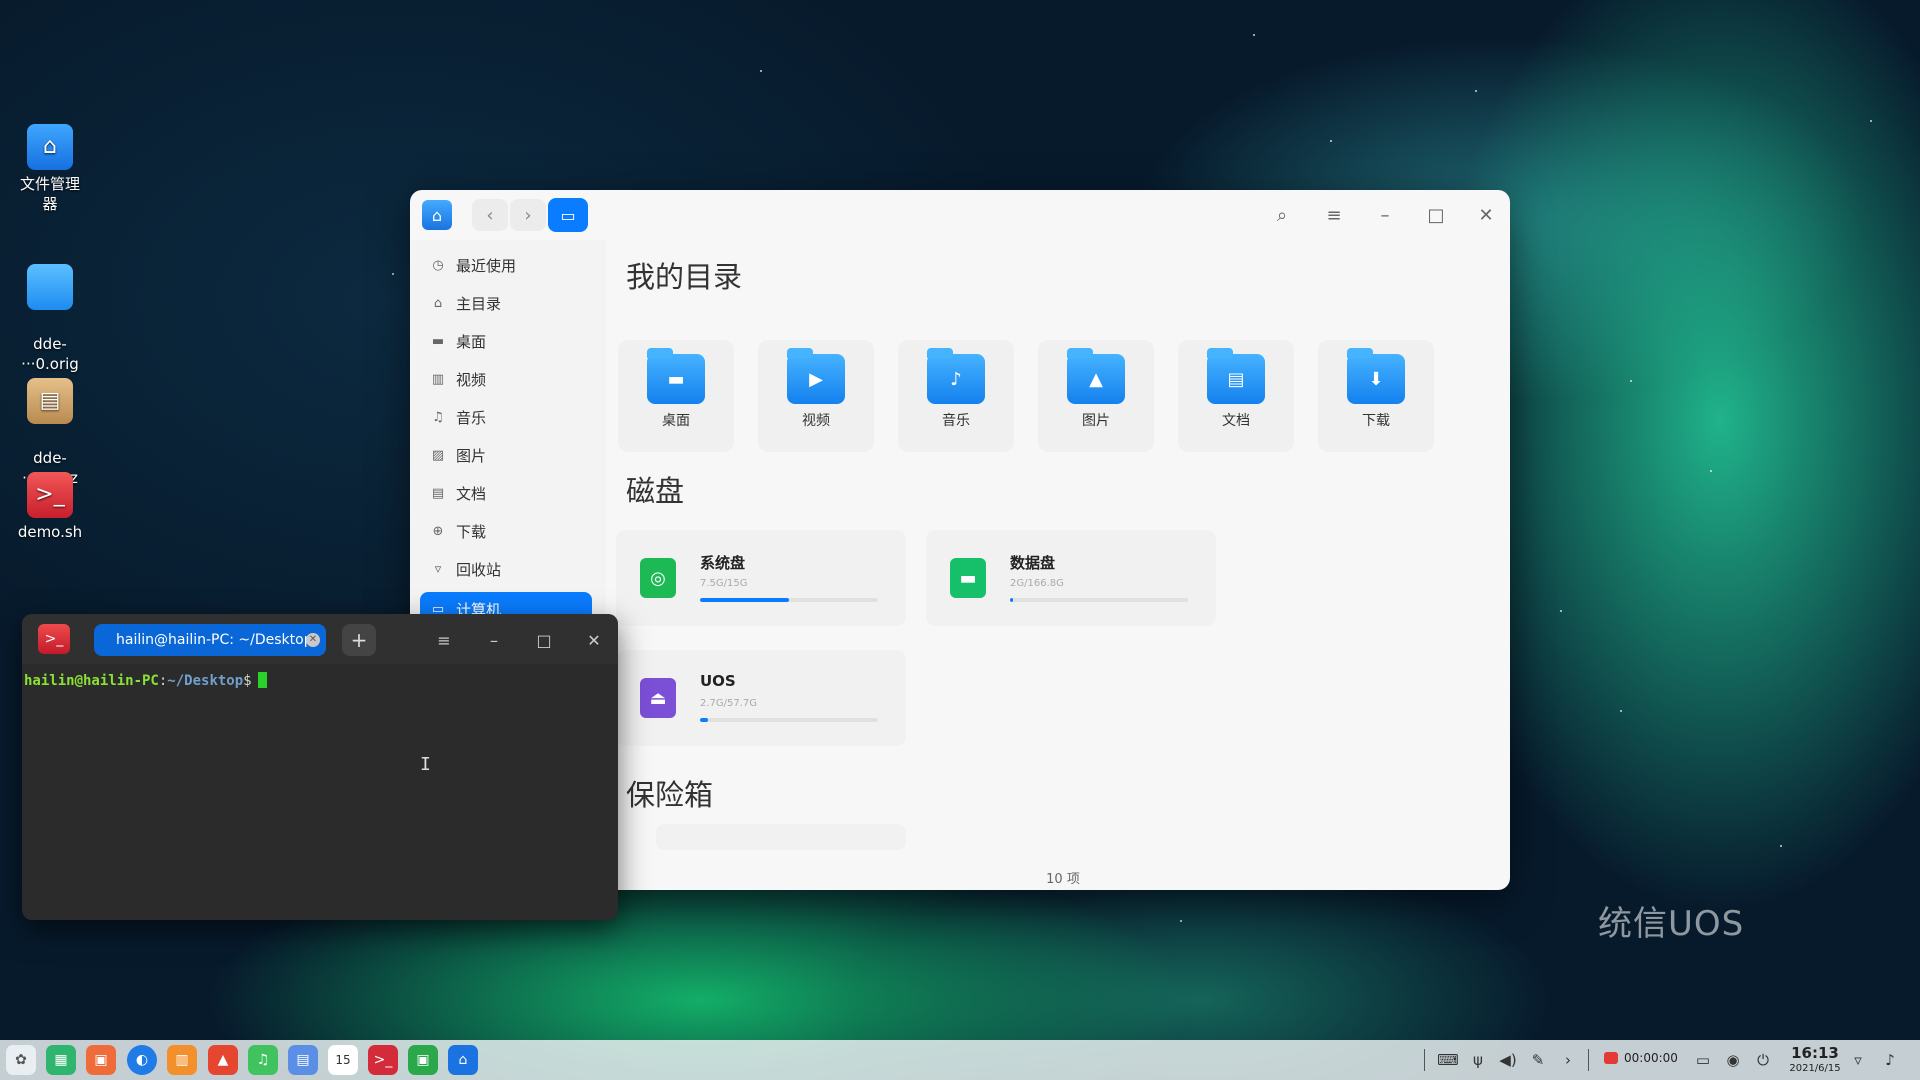 The image size is (1920, 1080). I want to click on music-player-icon: ♫, so click(263, 1060).